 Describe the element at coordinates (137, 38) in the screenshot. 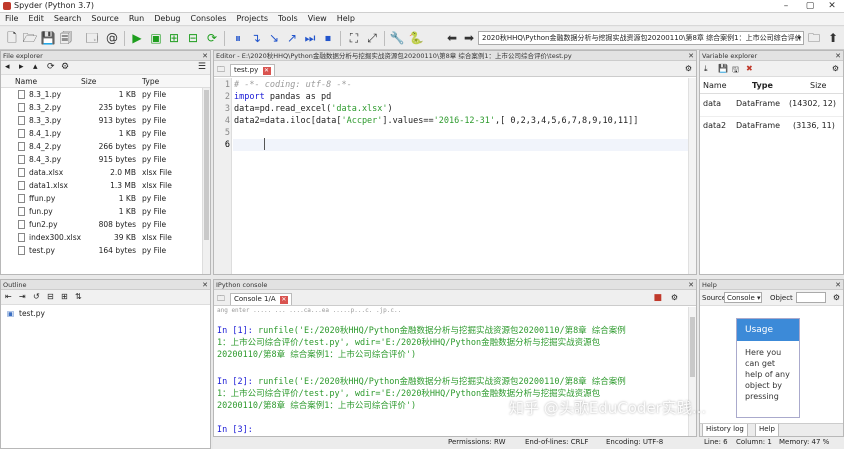

I see `run-icon: ▶` at that location.